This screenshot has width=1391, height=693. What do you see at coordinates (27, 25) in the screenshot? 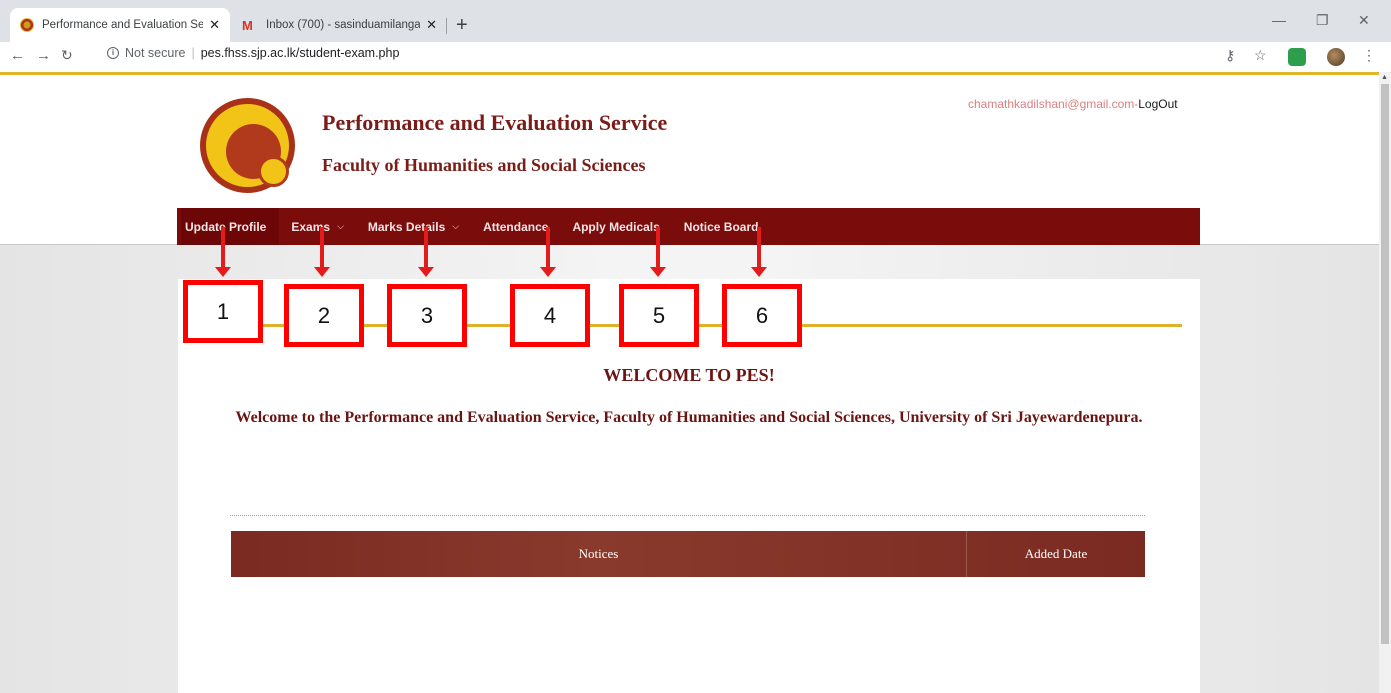
I see `pes-favicon-icon` at bounding box center [27, 25].